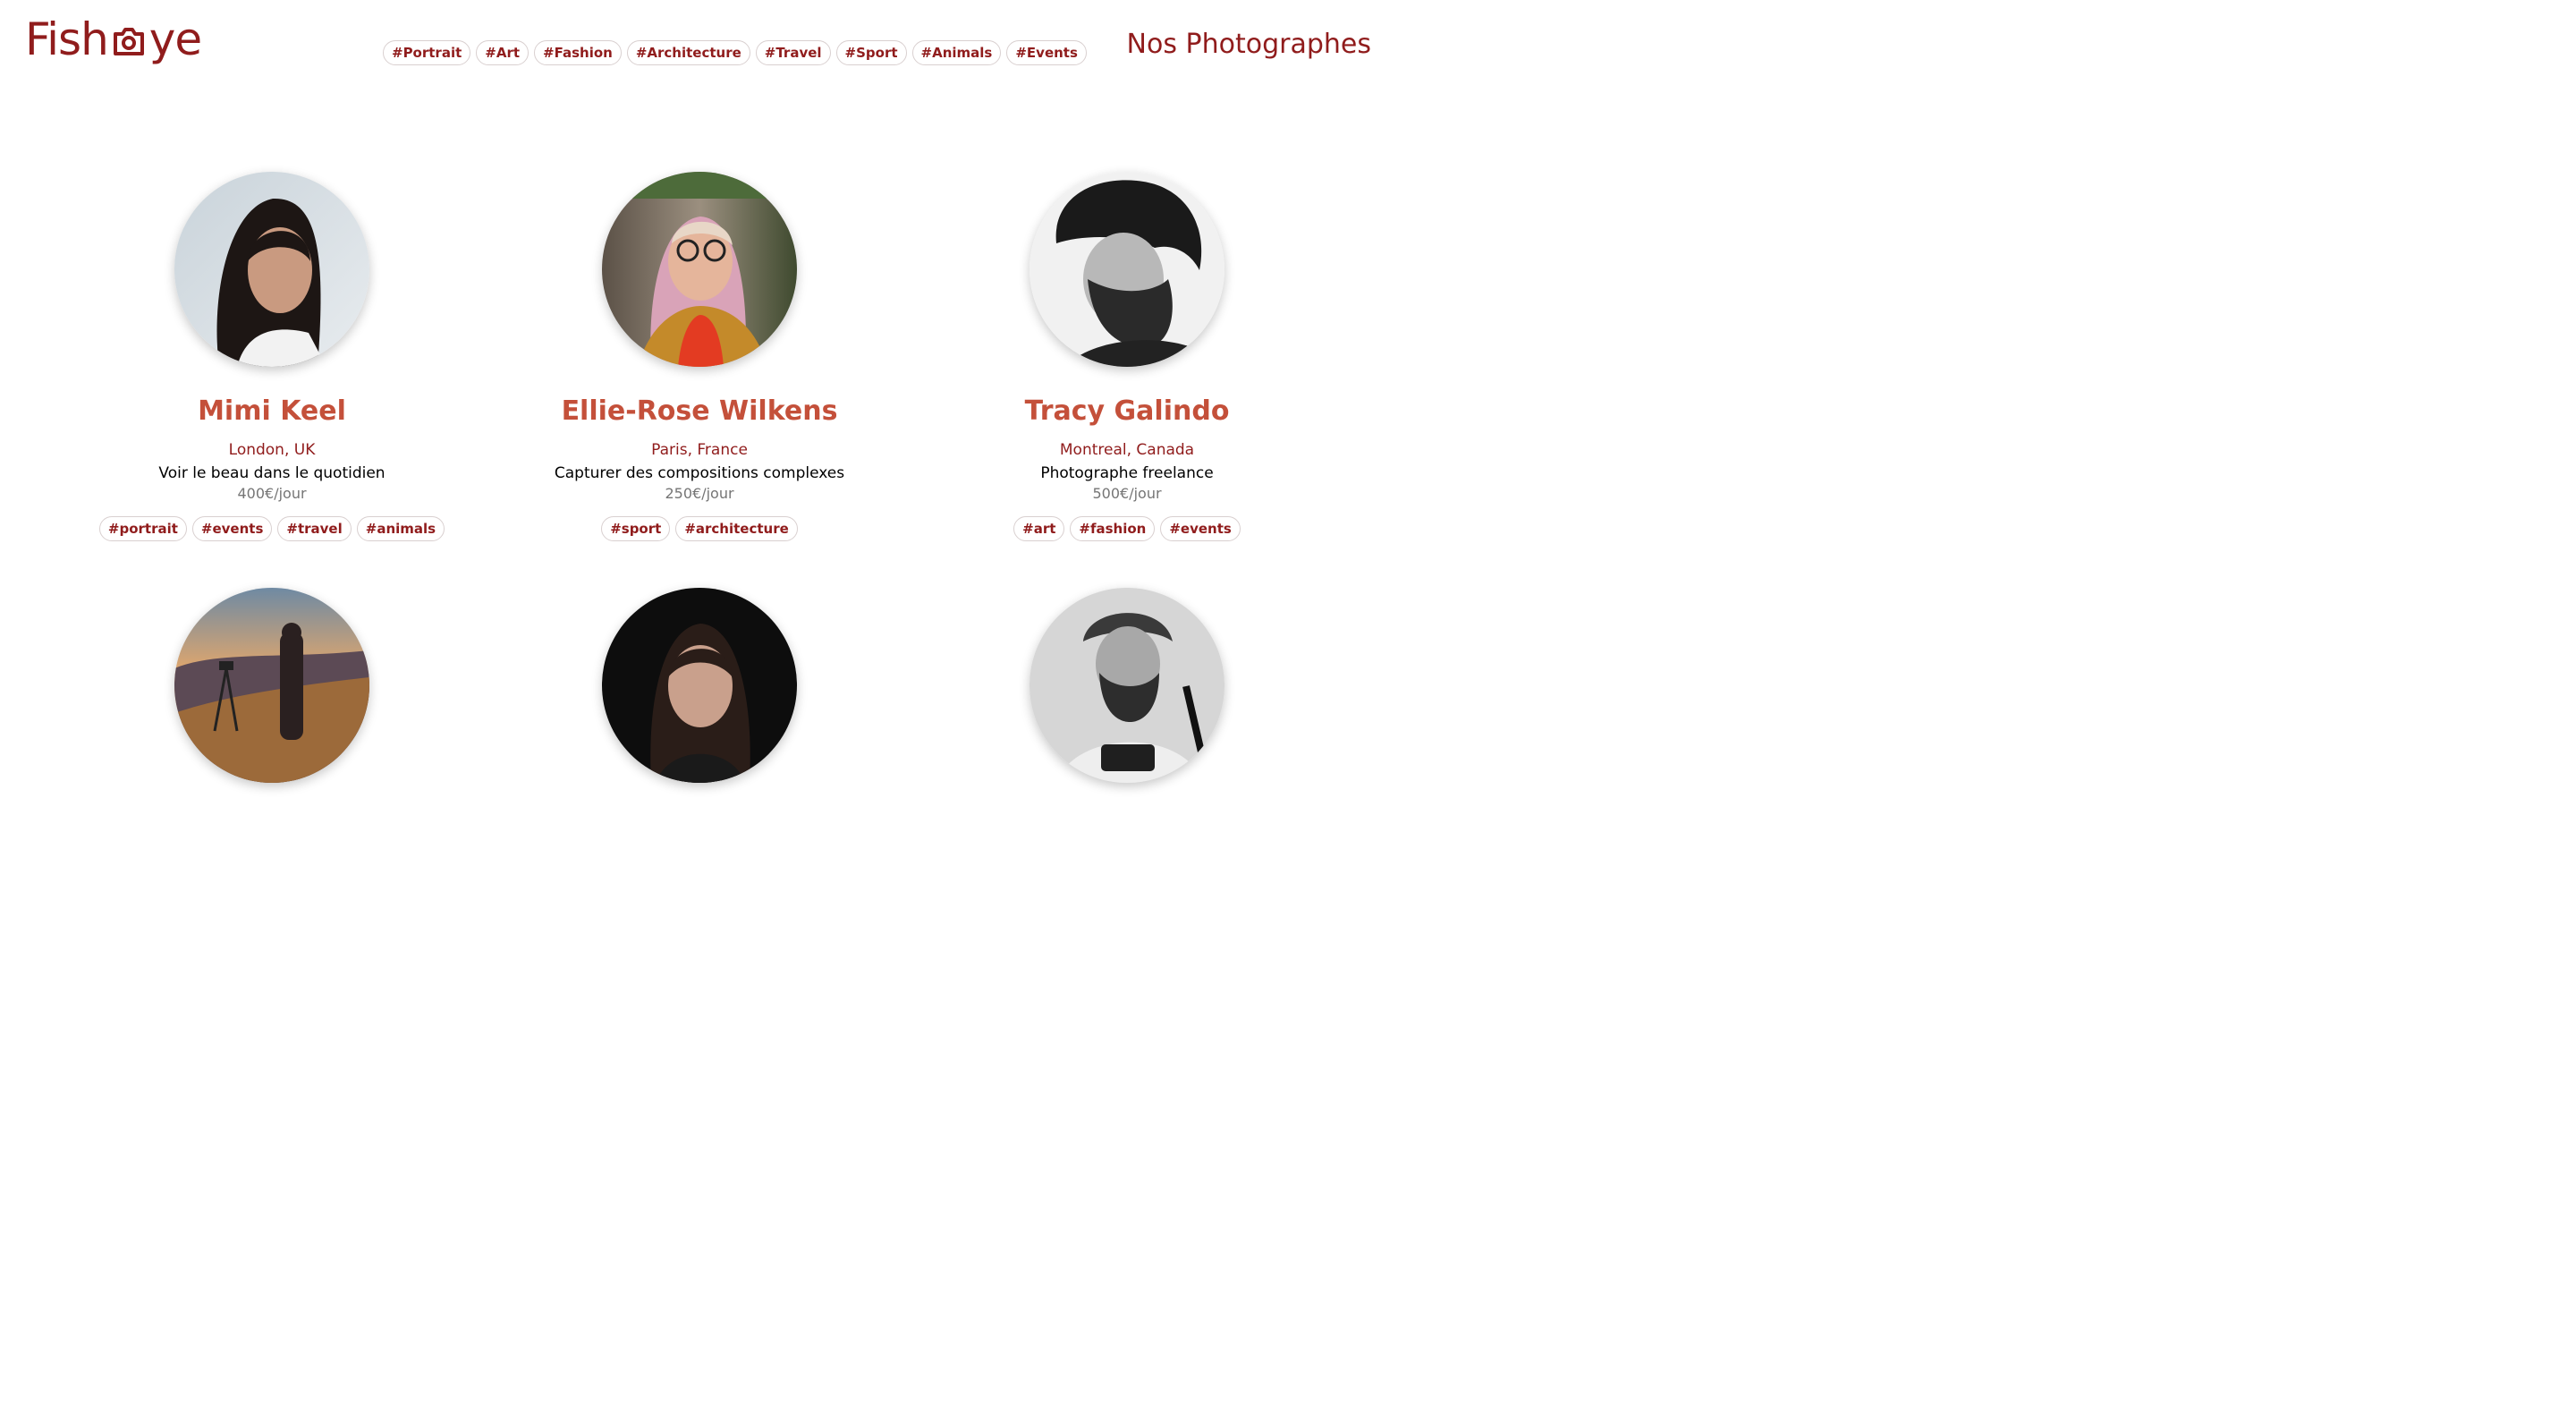 This screenshot has height=1410, width=2576. What do you see at coordinates (175, 39) in the screenshot?
I see `logo-text-end: ye` at bounding box center [175, 39].